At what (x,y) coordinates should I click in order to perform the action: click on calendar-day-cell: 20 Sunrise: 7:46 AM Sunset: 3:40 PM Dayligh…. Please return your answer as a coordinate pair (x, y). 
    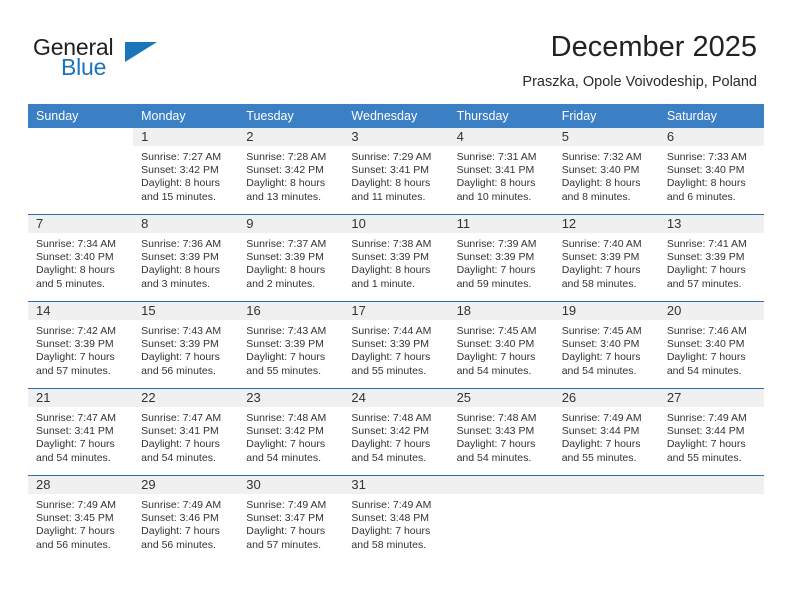
    Looking at the image, I should click on (711, 345).